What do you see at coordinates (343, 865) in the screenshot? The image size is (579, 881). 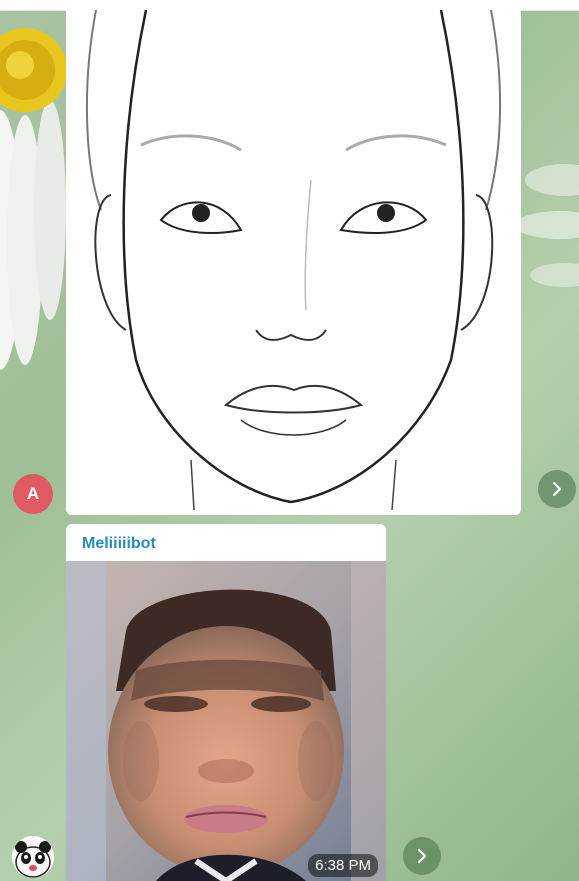 I see `message-time: 6:38 PM` at bounding box center [343, 865].